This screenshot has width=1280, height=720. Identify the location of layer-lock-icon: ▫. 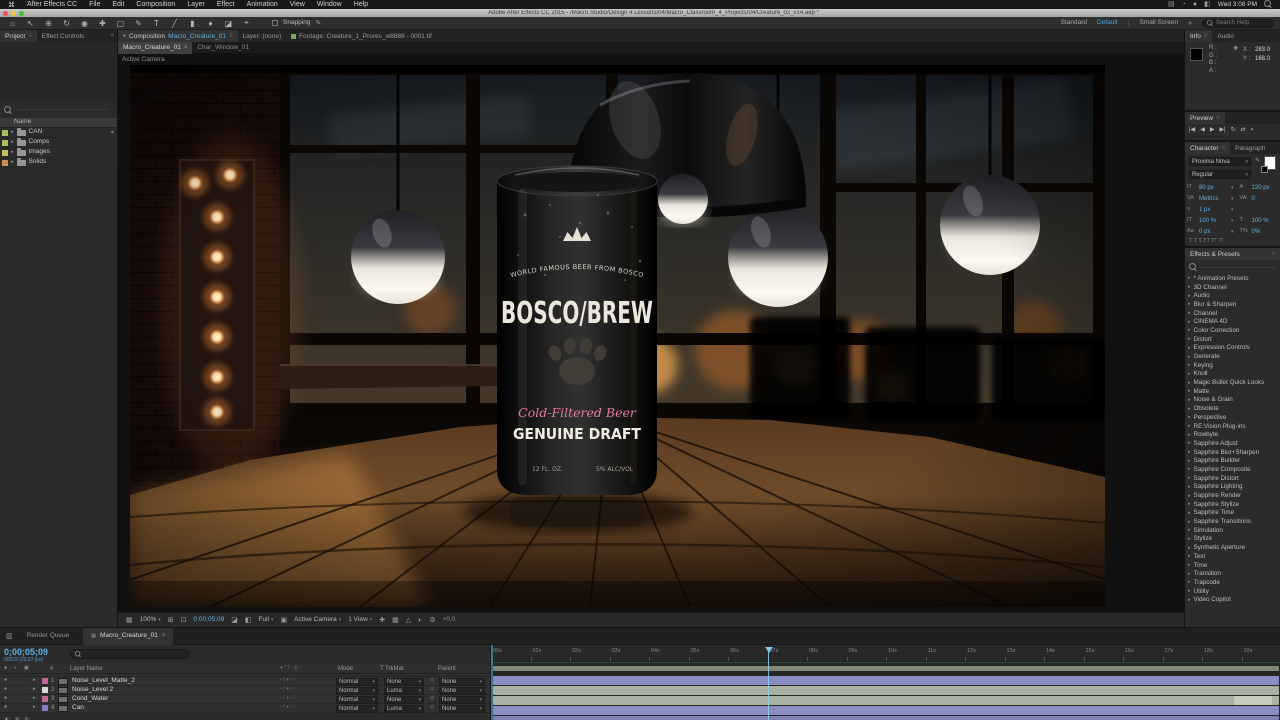
(25, 680).